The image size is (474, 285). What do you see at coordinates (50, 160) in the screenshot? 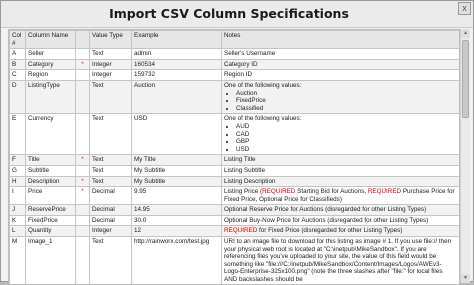
I see `cell-column-name: Title` at bounding box center [50, 160].